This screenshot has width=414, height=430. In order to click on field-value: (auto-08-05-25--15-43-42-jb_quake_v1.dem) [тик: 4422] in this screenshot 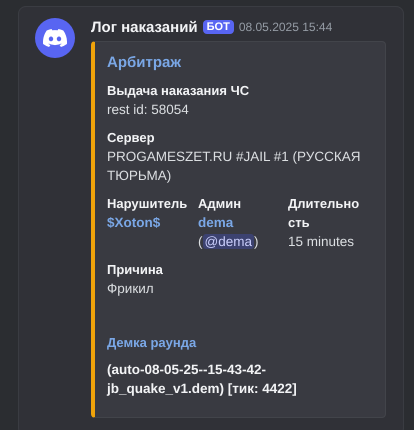, I will do `click(202, 379)`.